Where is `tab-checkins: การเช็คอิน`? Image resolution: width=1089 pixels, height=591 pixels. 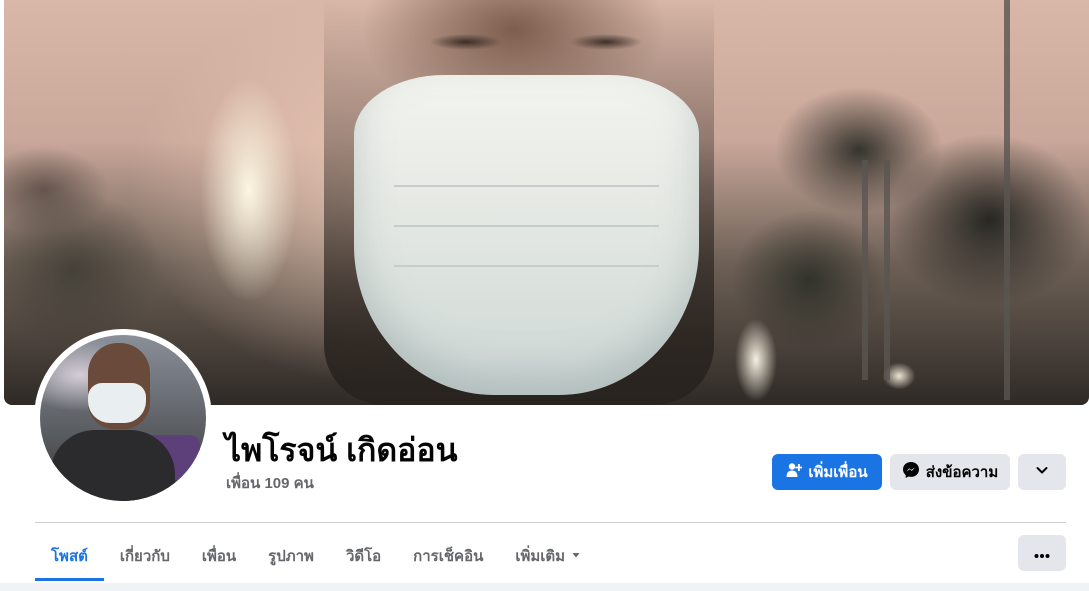
tab-checkins: การเช็คอิน is located at coordinates (448, 557).